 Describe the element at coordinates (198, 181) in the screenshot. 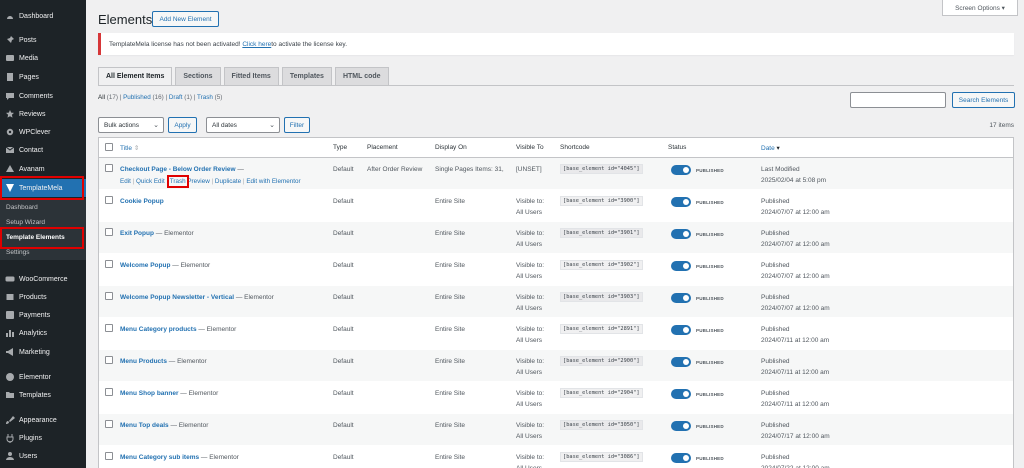

I see `row-action-preview: Preview` at that location.